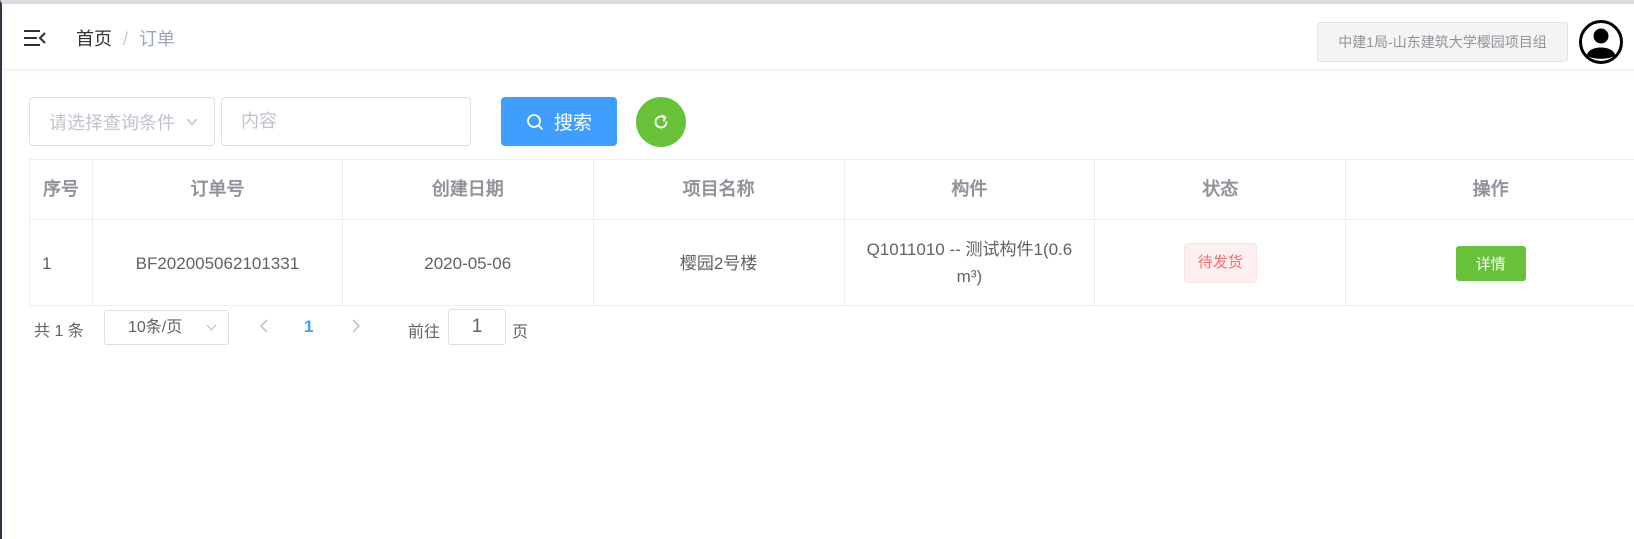 This screenshot has height=539, width=1634. I want to click on col-header-status: 状态, so click(1221, 189).